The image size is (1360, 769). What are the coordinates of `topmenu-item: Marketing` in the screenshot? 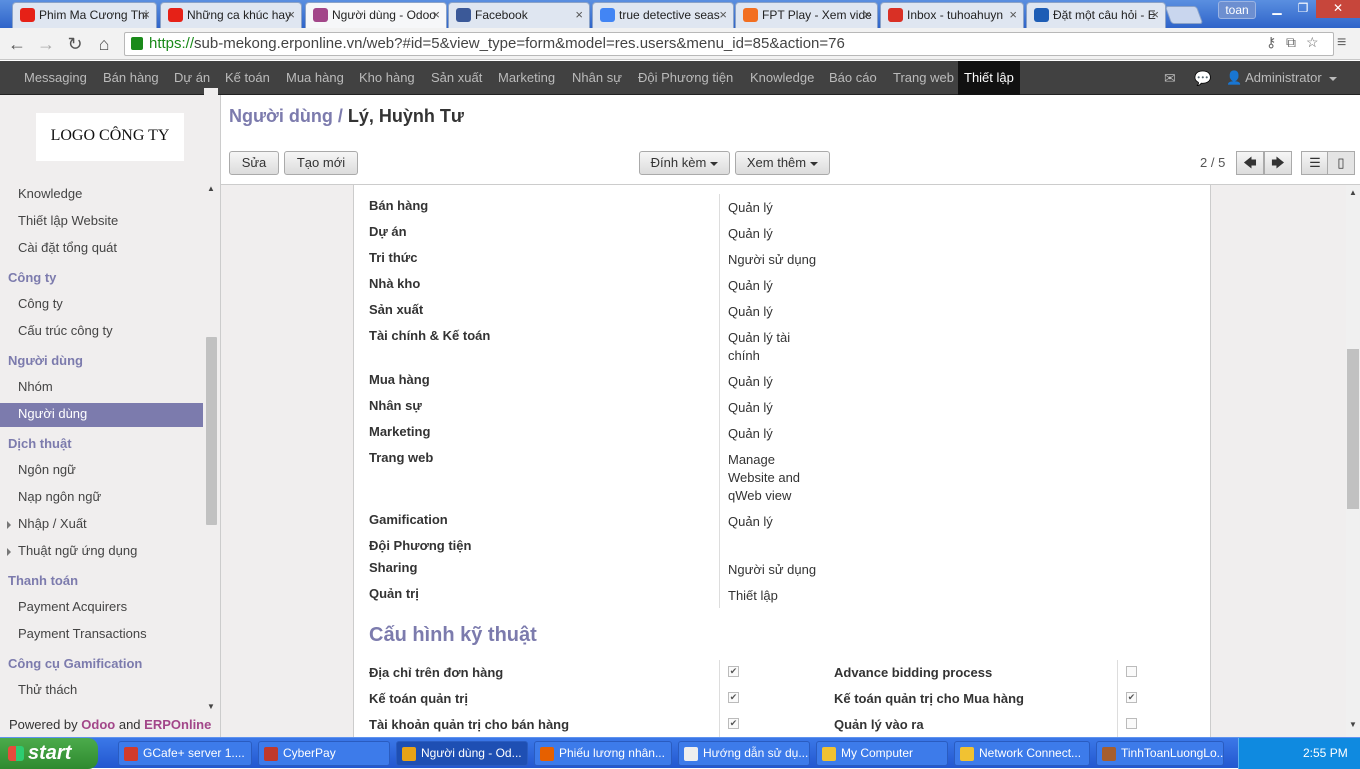 It's located at (526, 78).